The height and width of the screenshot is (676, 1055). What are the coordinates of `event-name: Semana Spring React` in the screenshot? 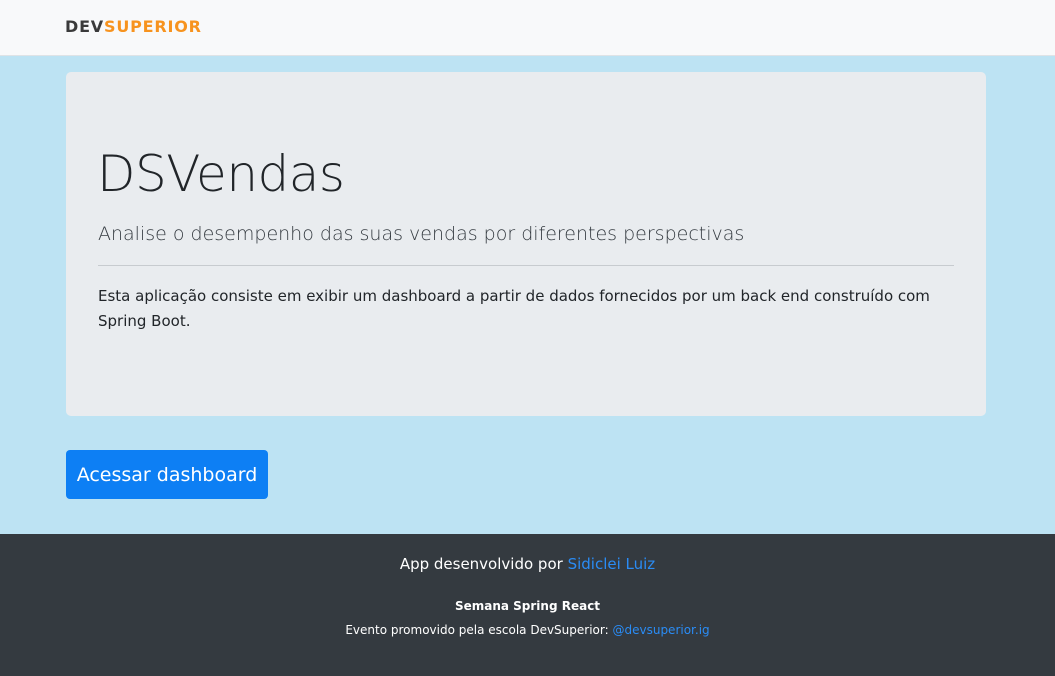 It's located at (527, 606).